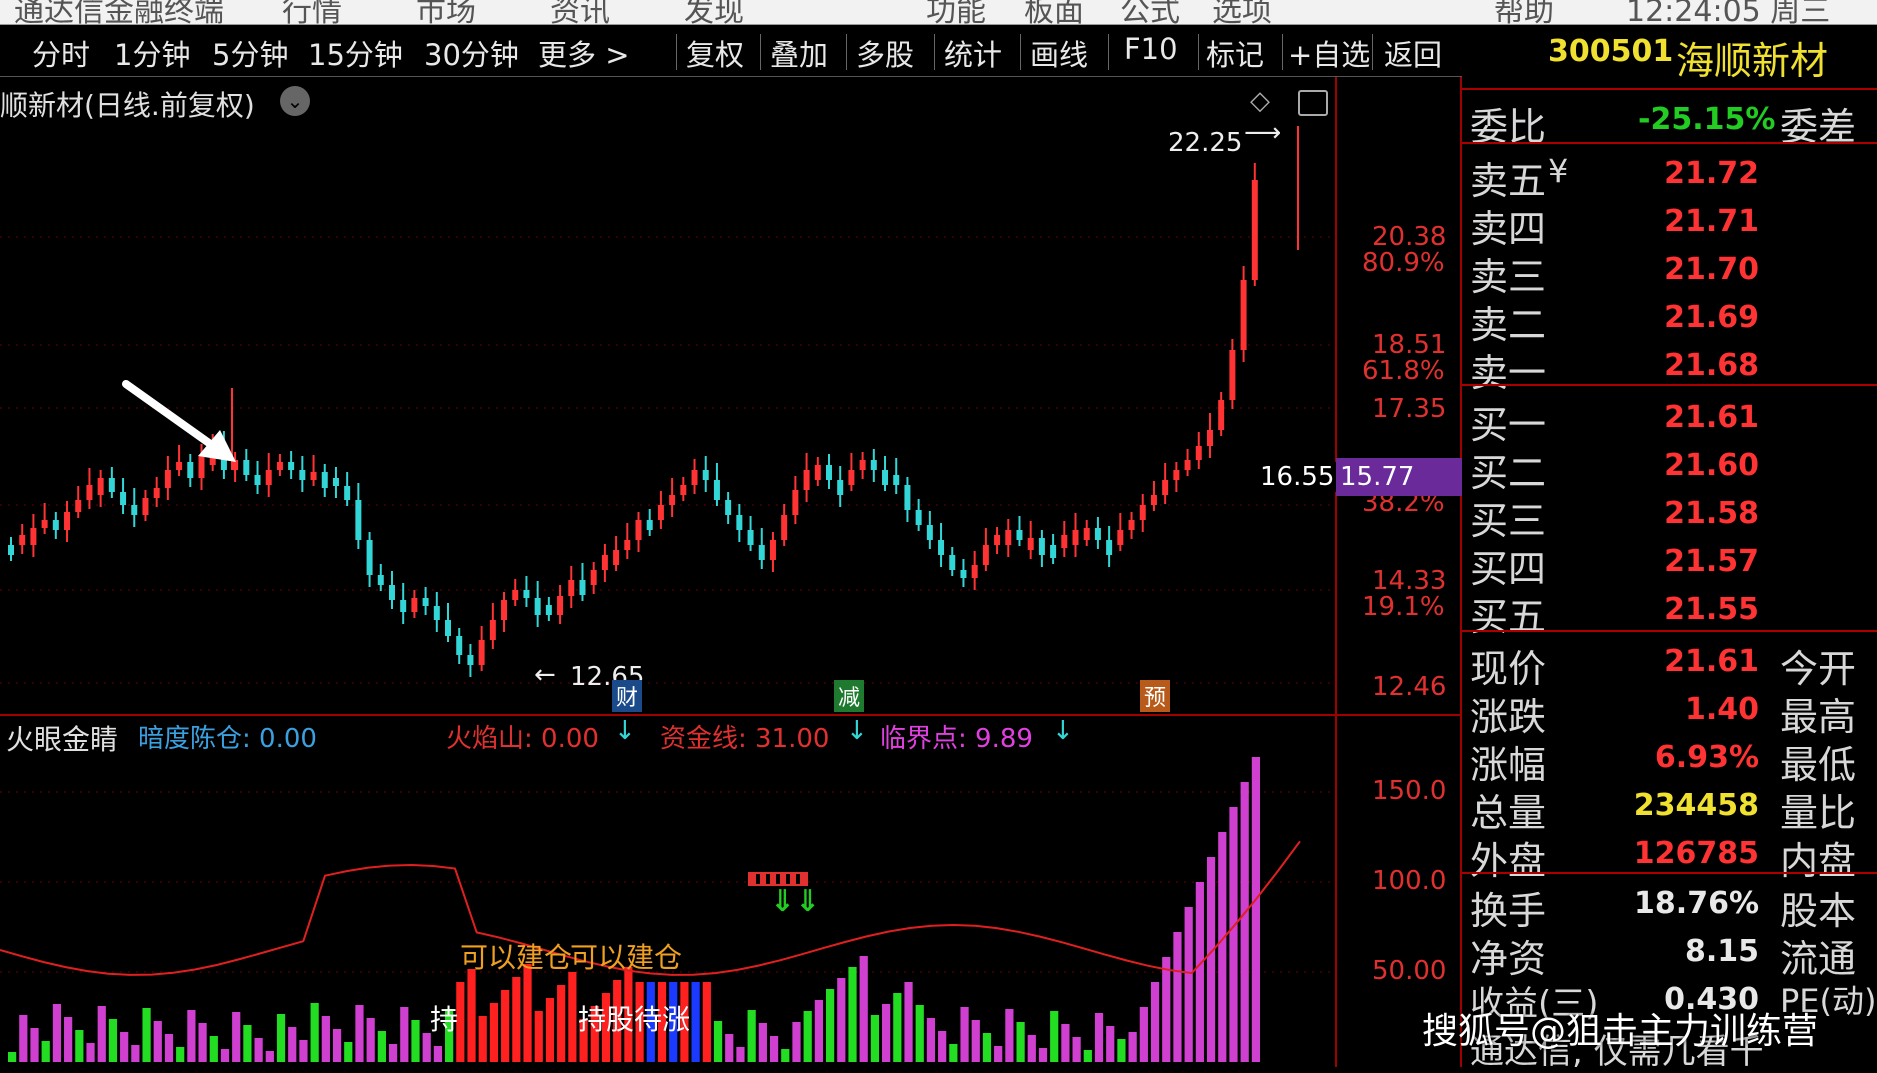 The image size is (1877, 1073). I want to click on menu-bangzhu: 帮助, so click(1524, 12).